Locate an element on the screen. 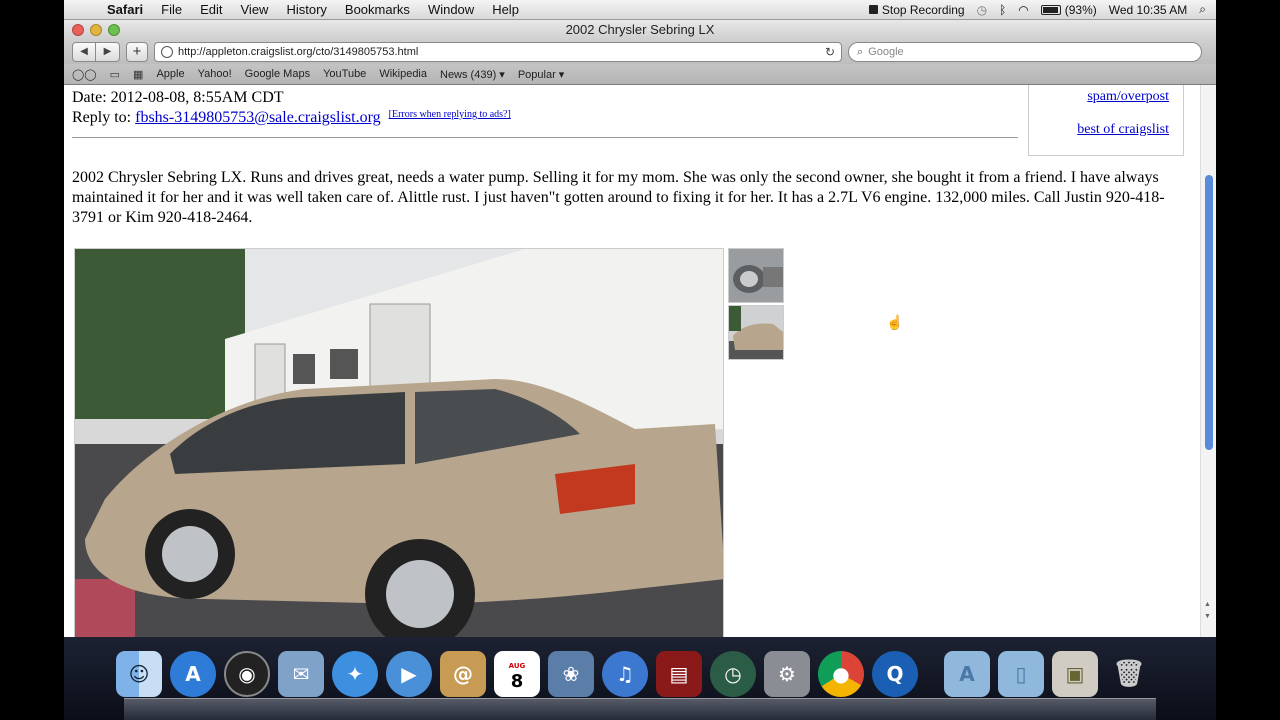 The height and width of the screenshot is (720, 1280). thumbnail-rear is located at coordinates (756, 332).